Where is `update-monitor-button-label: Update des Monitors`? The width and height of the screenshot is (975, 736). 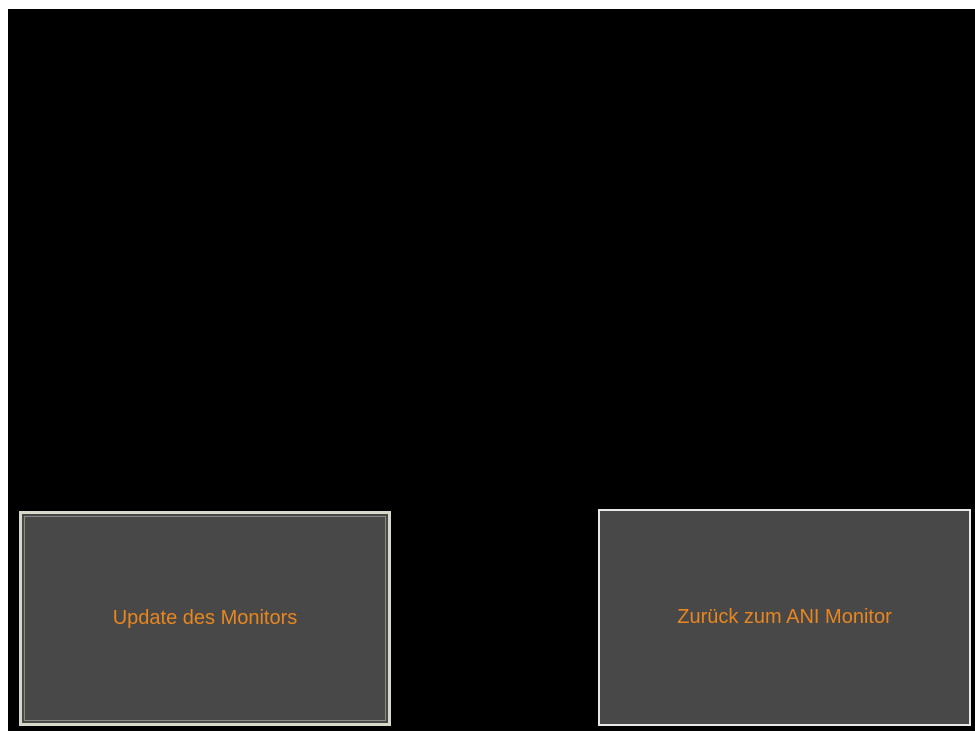
update-monitor-button-label: Update des Monitors is located at coordinates (205, 618).